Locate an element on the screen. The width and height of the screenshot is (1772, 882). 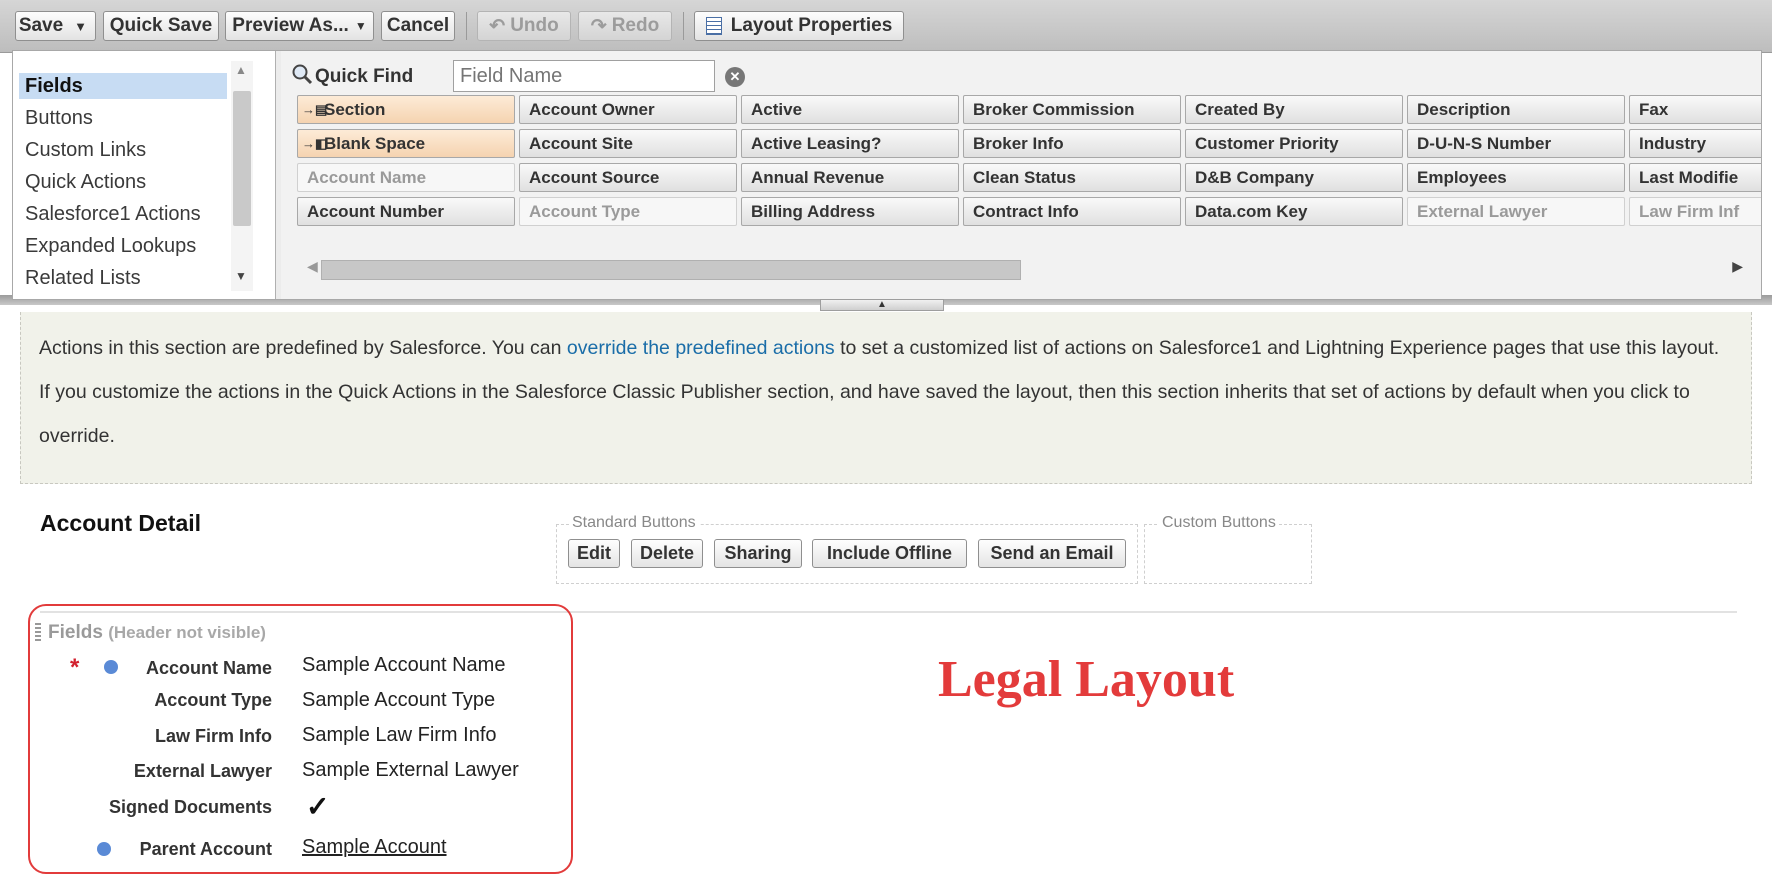
category-custom-links: Custom Links is located at coordinates (123, 150).